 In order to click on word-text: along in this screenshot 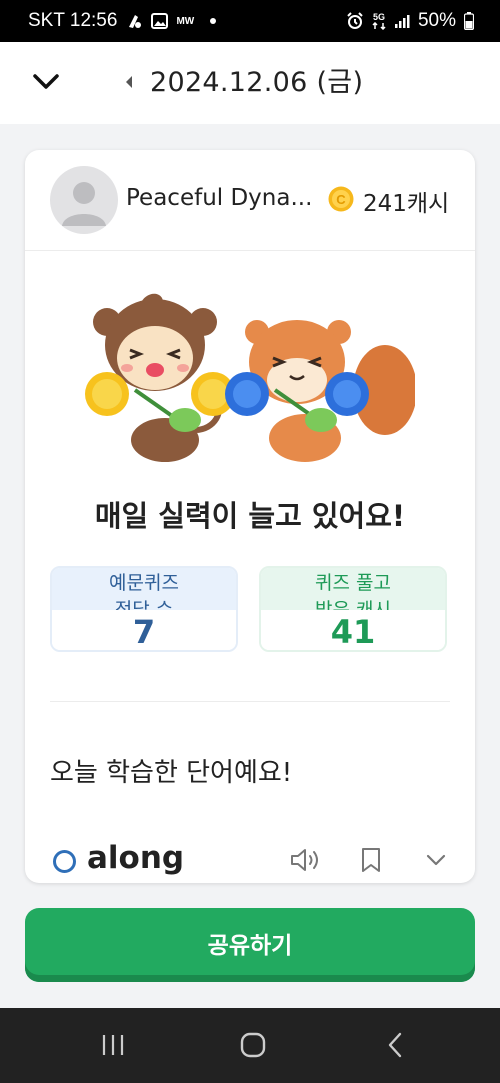, I will do `click(136, 858)`.